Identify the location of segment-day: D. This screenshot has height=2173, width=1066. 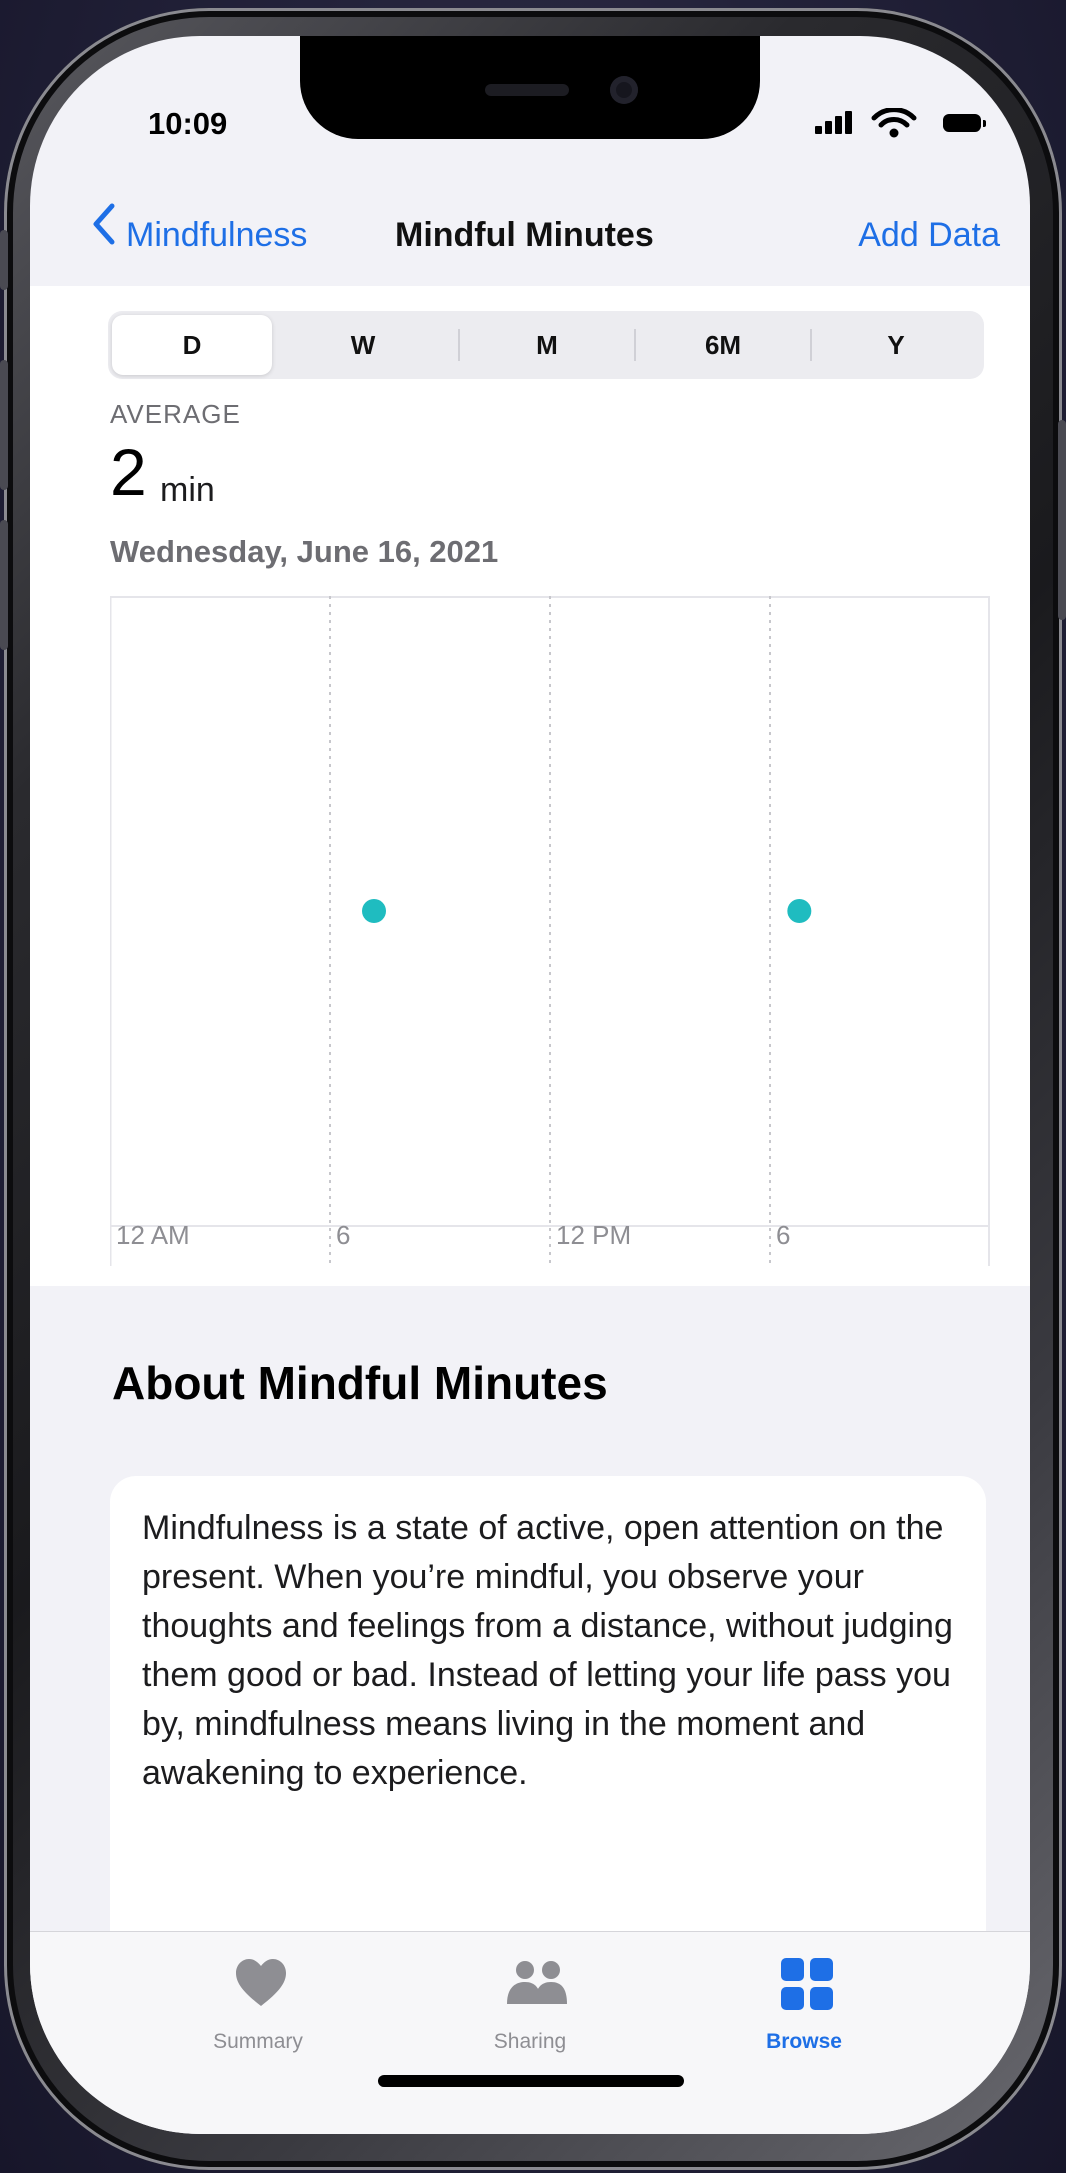
(192, 345).